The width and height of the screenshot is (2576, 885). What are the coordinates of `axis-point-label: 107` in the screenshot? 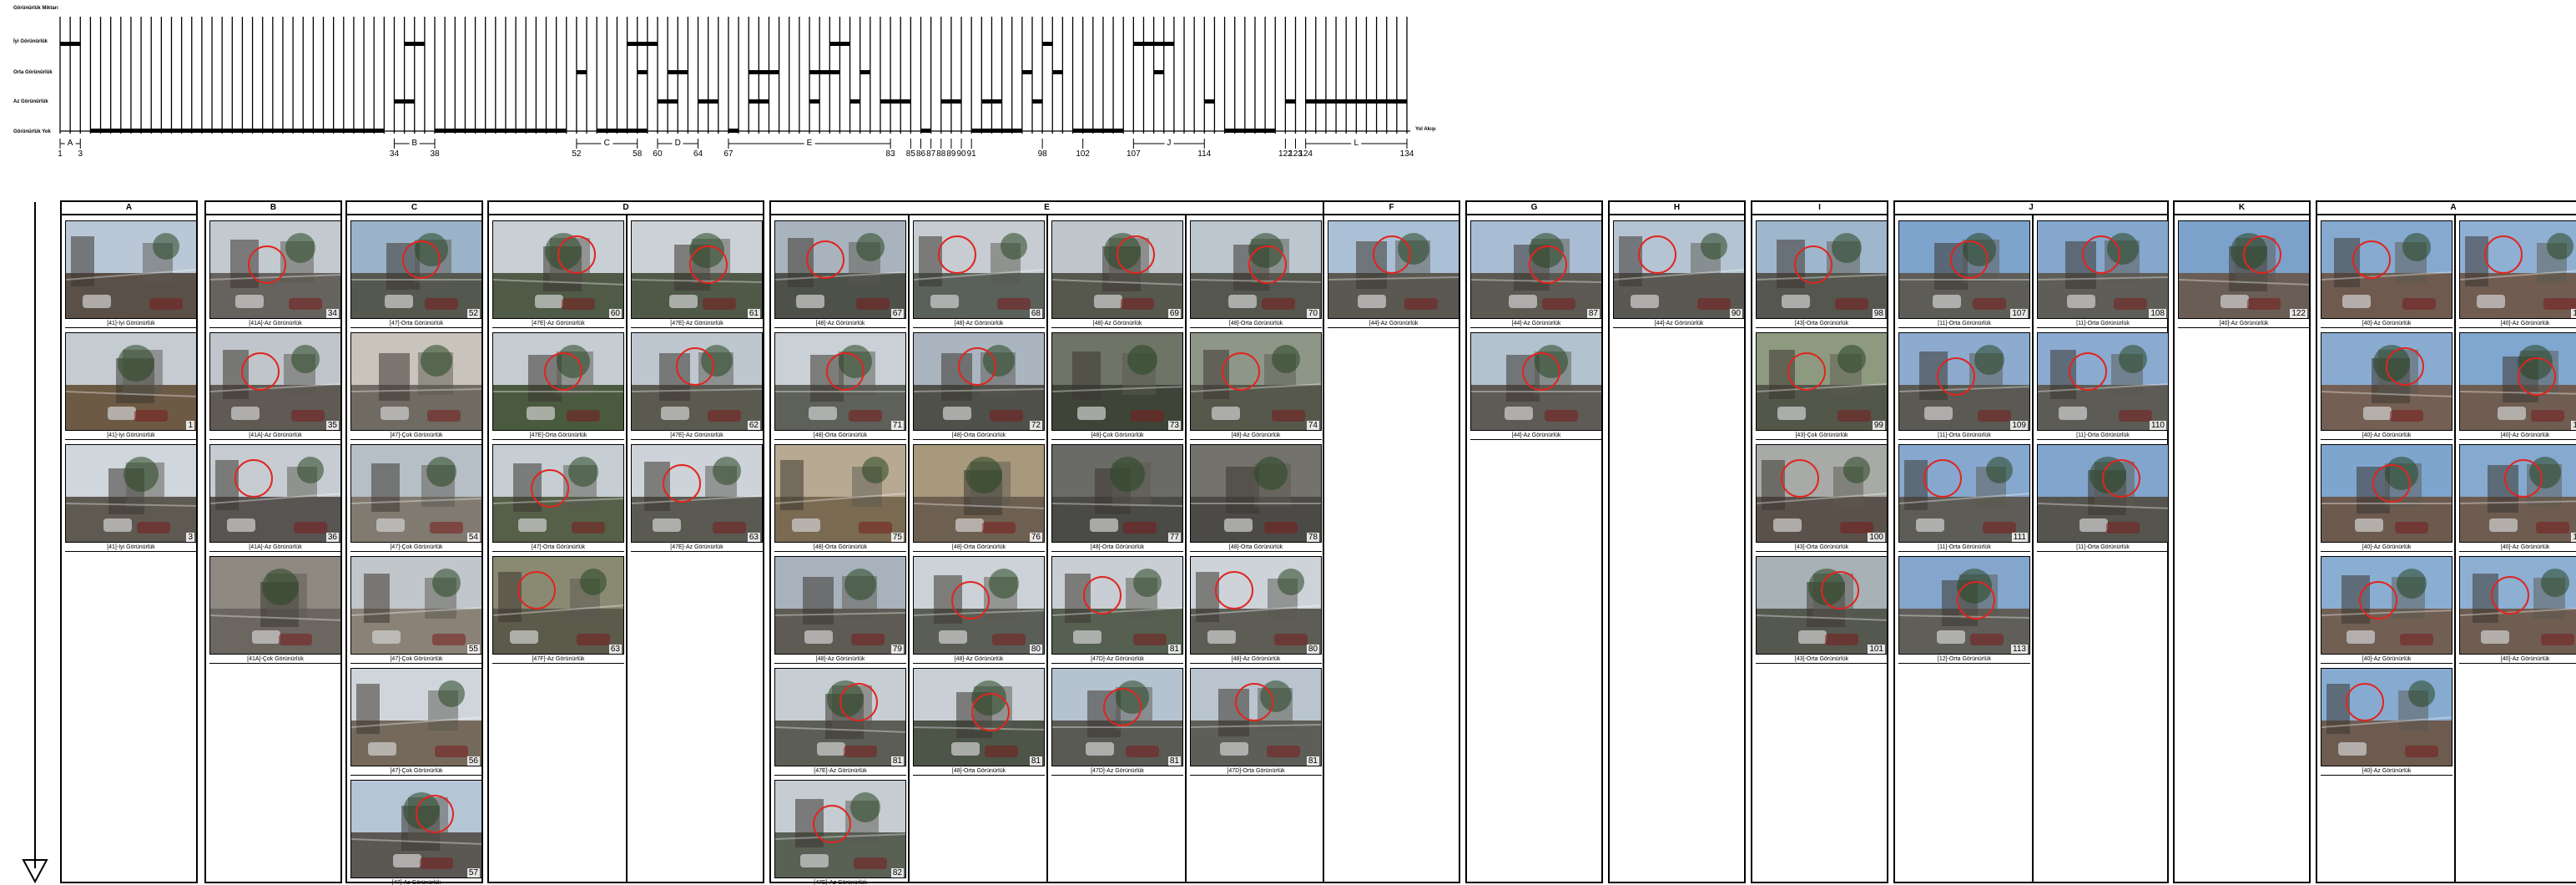 It's located at (1134, 154).